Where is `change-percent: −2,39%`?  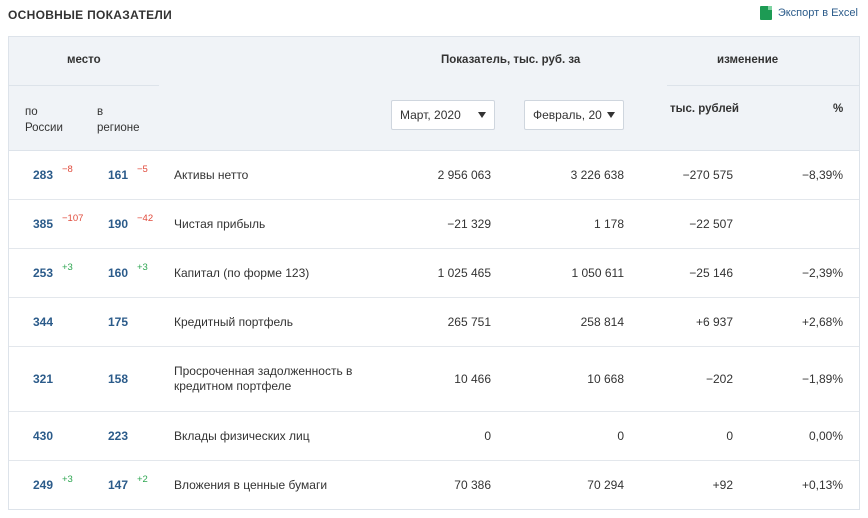
change-percent: −2,39% is located at coordinates (822, 272).